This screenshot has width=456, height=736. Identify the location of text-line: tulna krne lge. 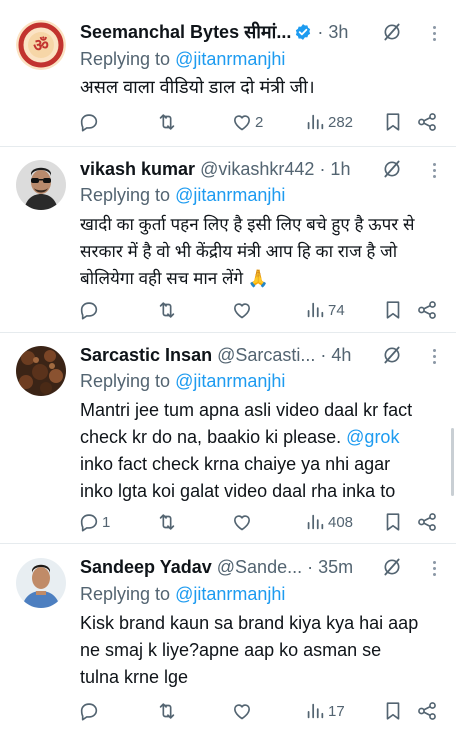
(134, 677).